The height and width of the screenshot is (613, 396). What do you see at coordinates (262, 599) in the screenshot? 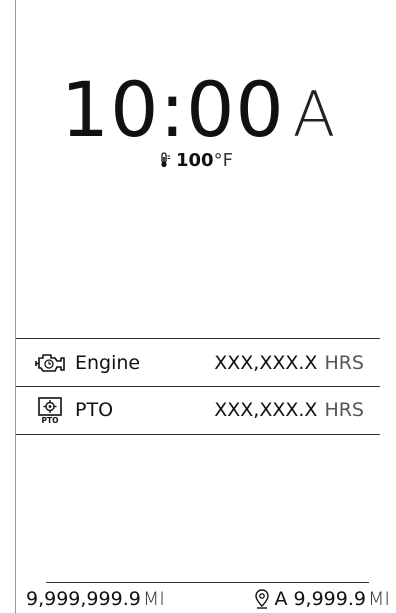
I see `location-pin-icon` at bounding box center [262, 599].